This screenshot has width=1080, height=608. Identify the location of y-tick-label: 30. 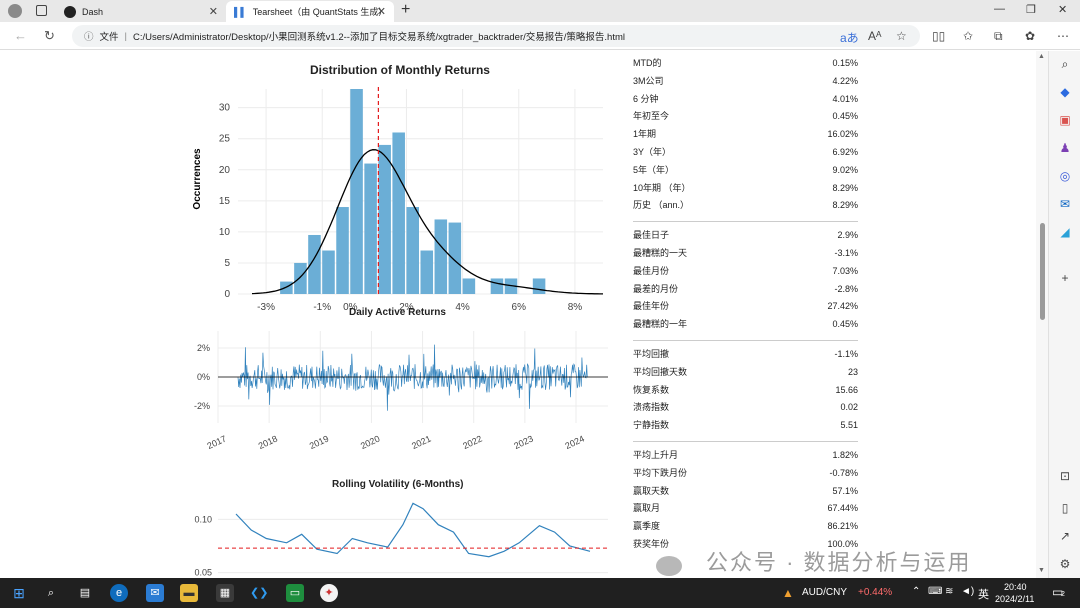
(225, 108).